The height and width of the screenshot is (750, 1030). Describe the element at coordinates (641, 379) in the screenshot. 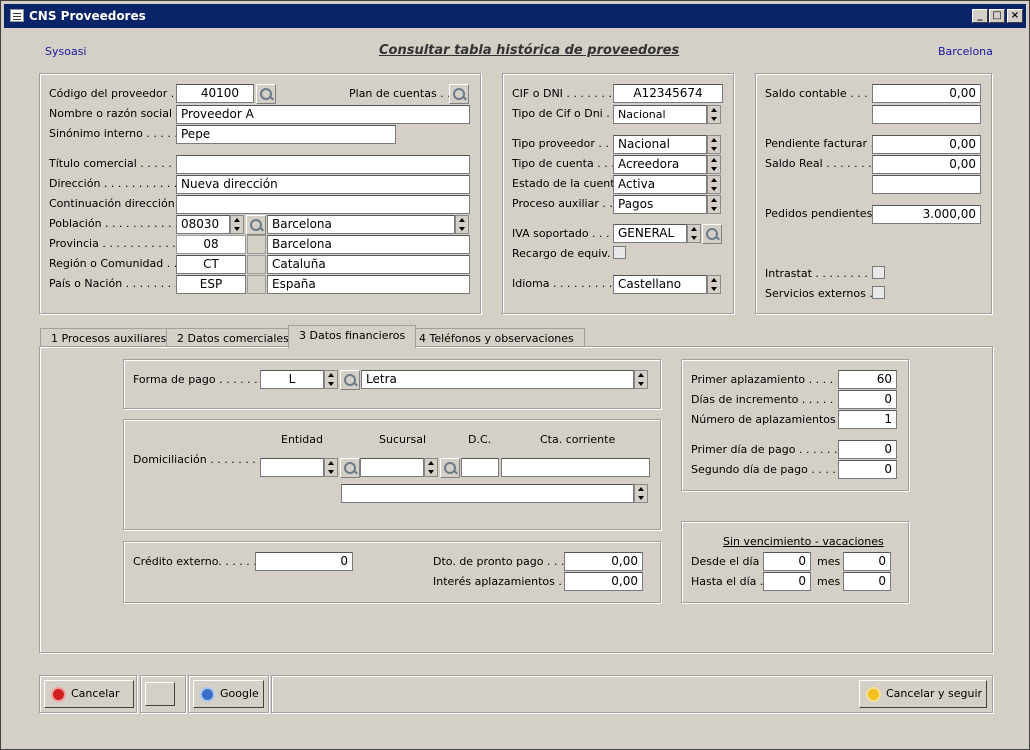

I see `forma-spinner` at that location.